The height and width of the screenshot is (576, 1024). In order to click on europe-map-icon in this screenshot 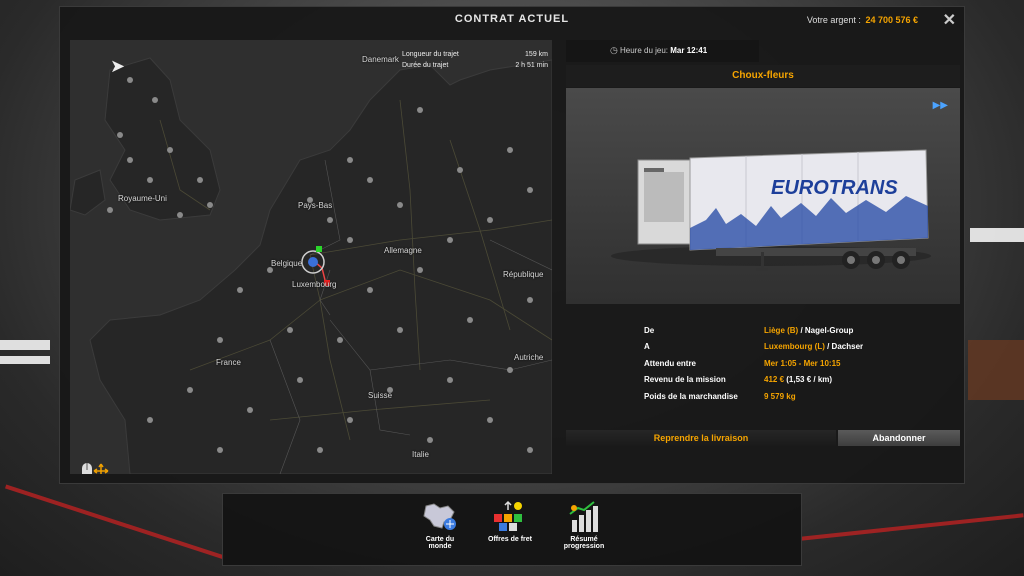, I will do `click(439, 516)`.